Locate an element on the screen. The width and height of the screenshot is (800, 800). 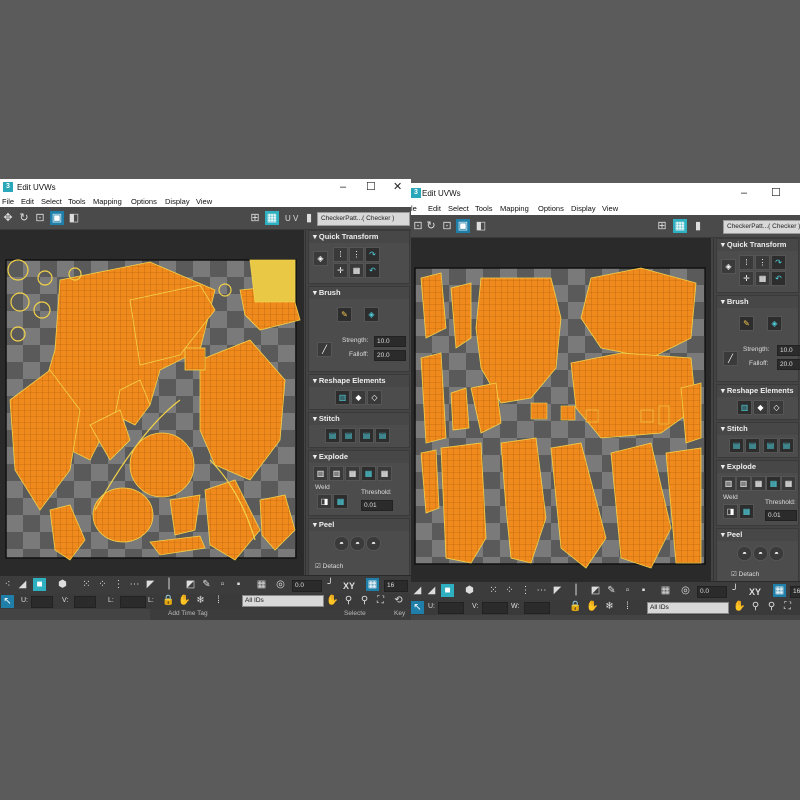
strength-field-right: 10.0 is located at coordinates (788, 350).